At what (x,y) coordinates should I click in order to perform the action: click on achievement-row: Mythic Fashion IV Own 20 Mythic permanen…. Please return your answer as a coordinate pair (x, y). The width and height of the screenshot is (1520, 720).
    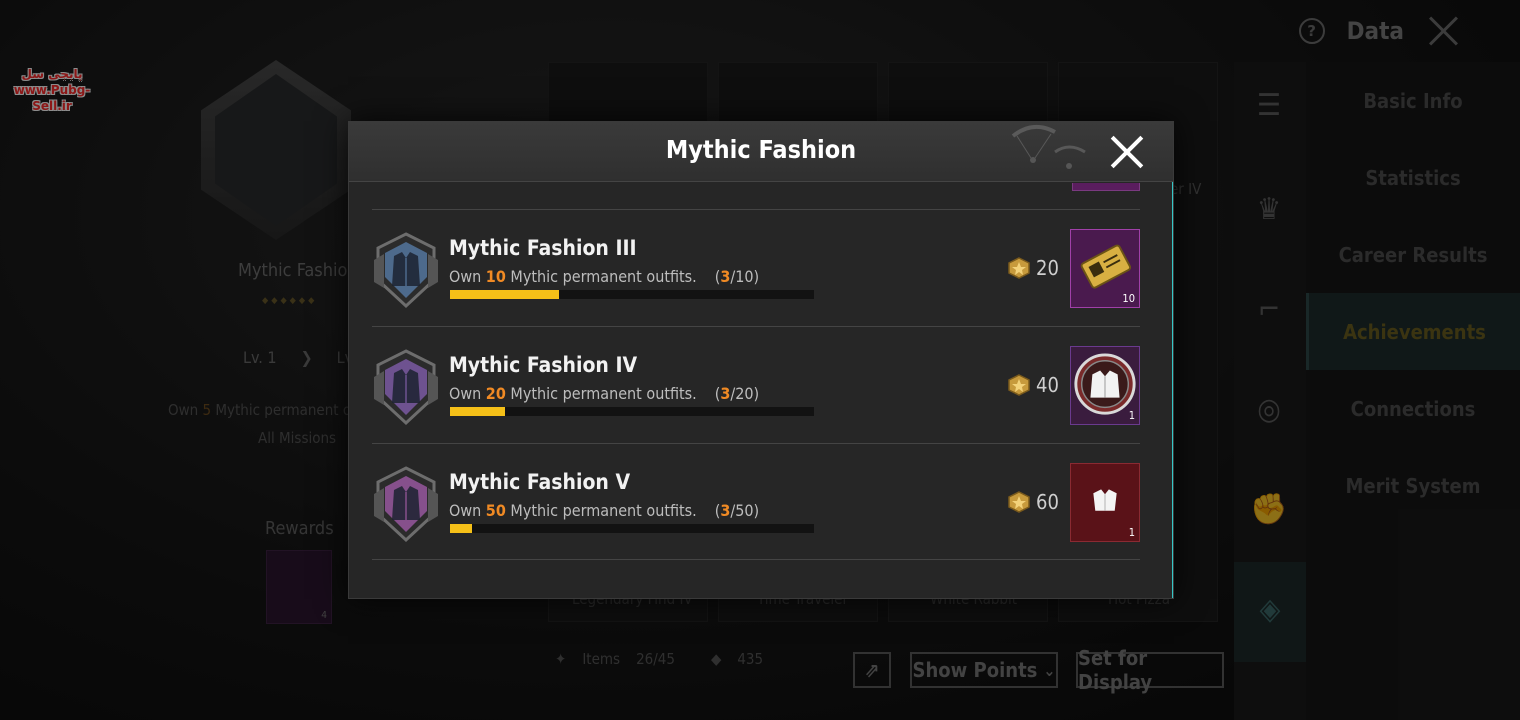
    Looking at the image, I should click on (756, 384).